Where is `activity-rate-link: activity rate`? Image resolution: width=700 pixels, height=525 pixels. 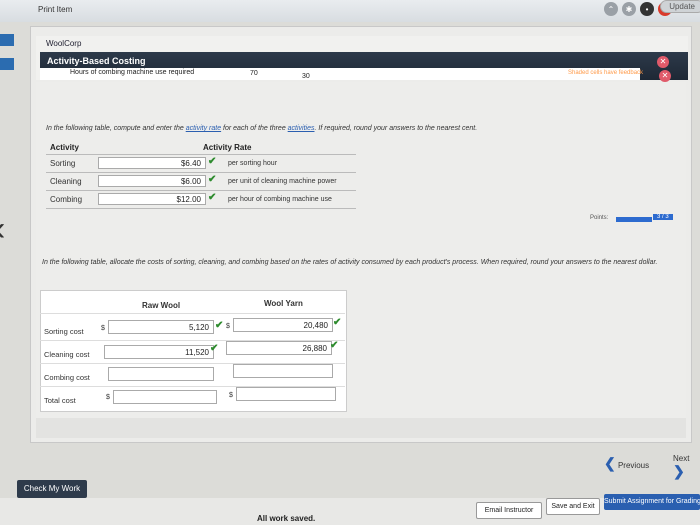 activity-rate-link: activity rate is located at coordinates (203, 128).